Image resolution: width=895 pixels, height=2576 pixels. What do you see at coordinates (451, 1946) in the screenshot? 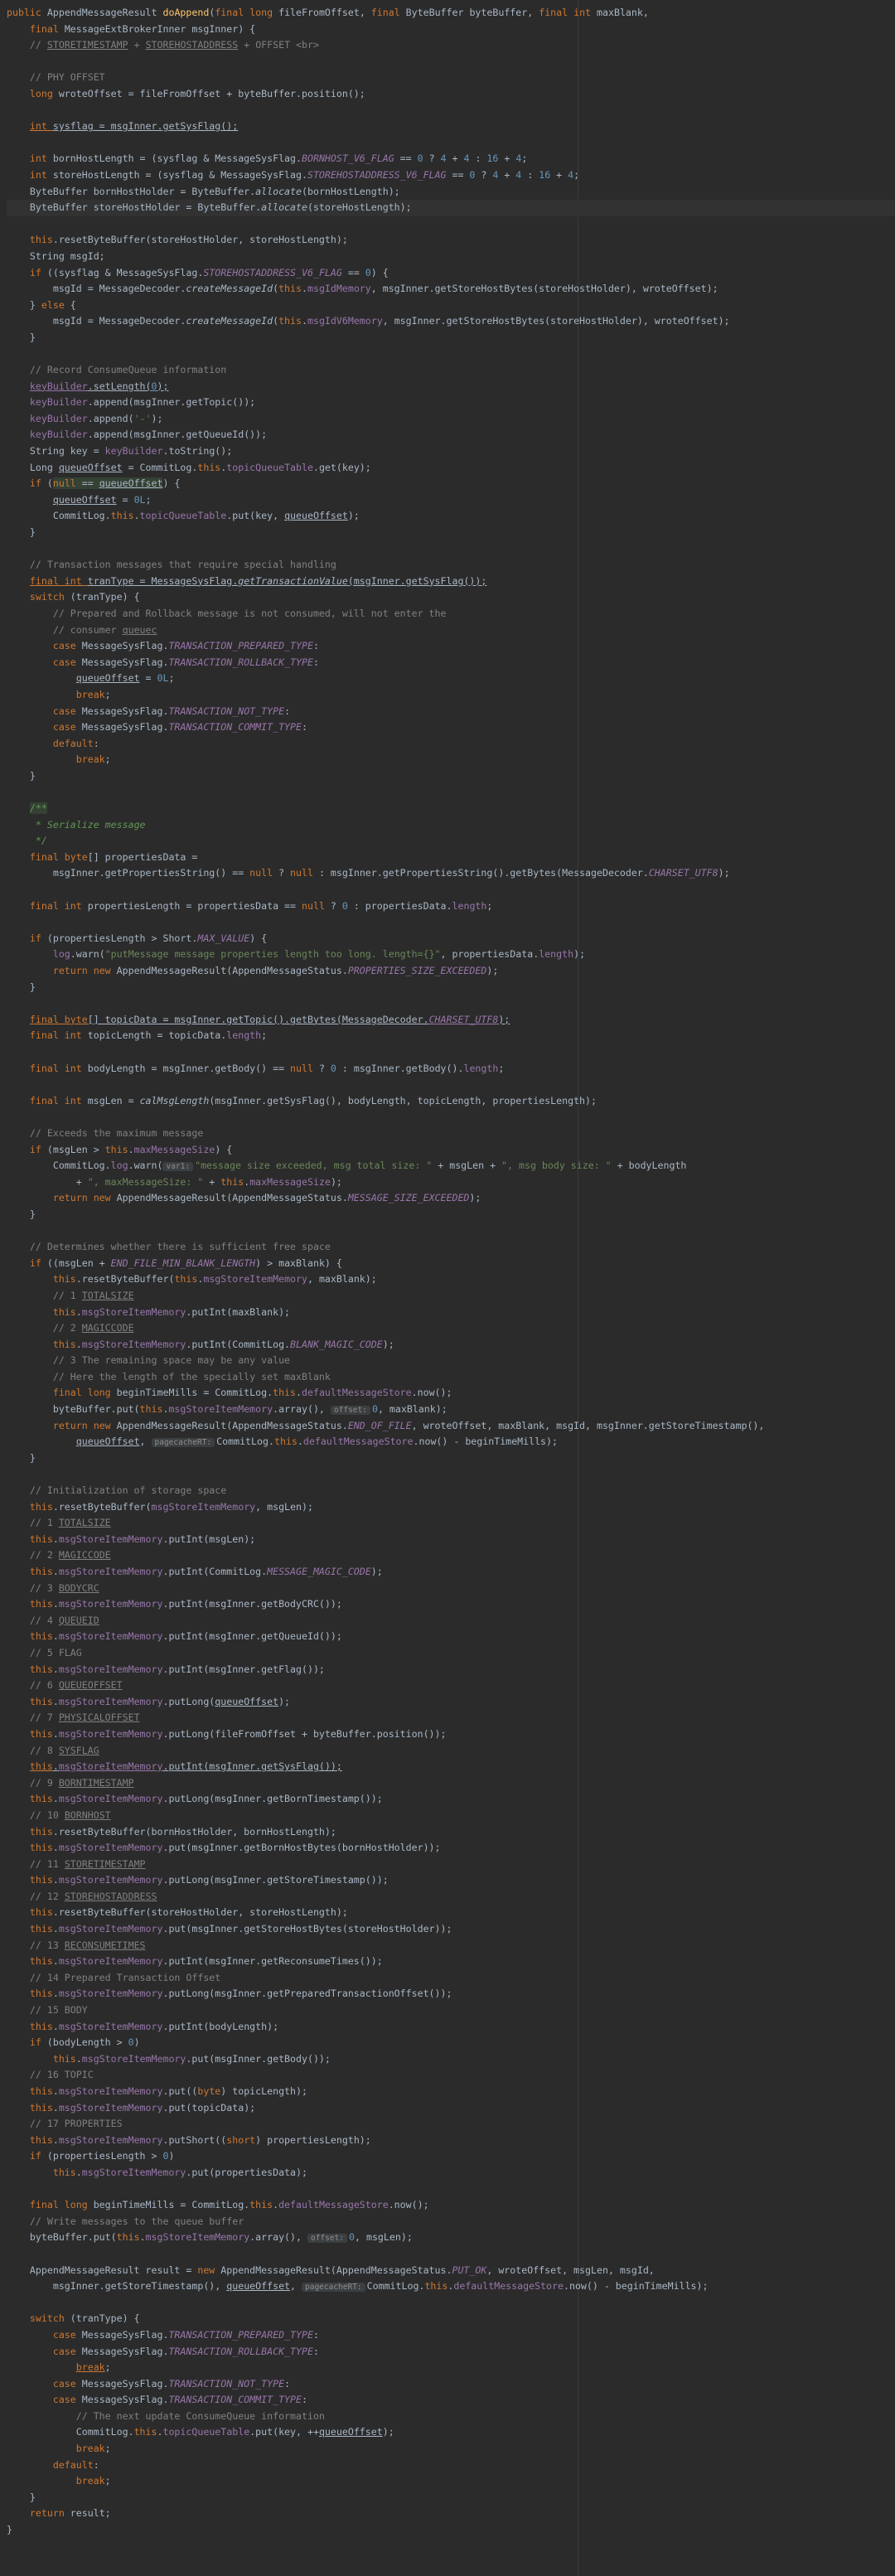
I see `code-line: // 13 RECONSUMETIMES` at bounding box center [451, 1946].